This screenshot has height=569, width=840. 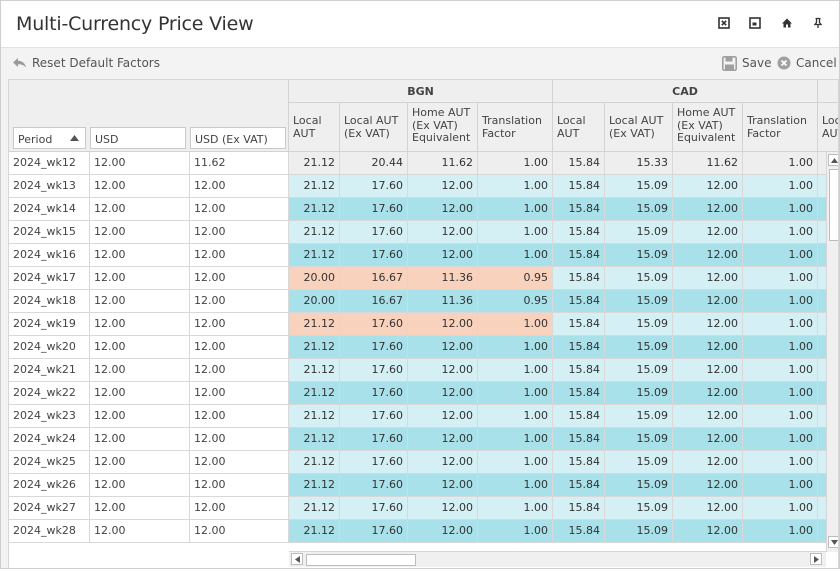 What do you see at coordinates (557, 559) in the screenshot?
I see `horizontal-scrollbar` at bounding box center [557, 559].